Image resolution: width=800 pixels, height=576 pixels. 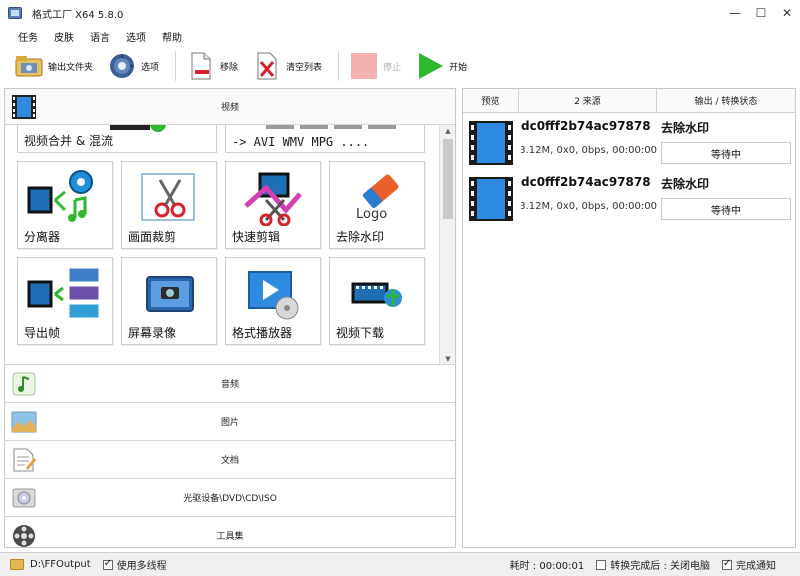 I want to click on tools-scrollbar: ▲ ▼, so click(x=447, y=244).